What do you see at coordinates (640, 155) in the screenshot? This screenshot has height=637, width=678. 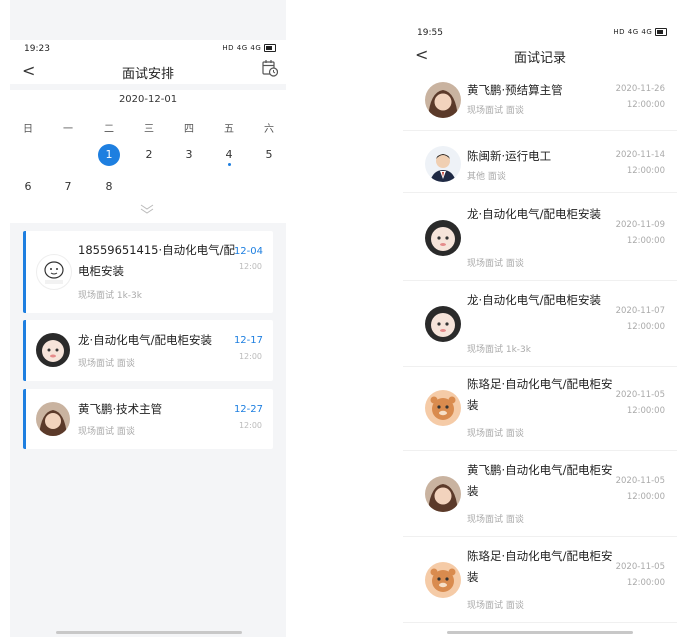 I see `record-date: 2020-11-14` at bounding box center [640, 155].